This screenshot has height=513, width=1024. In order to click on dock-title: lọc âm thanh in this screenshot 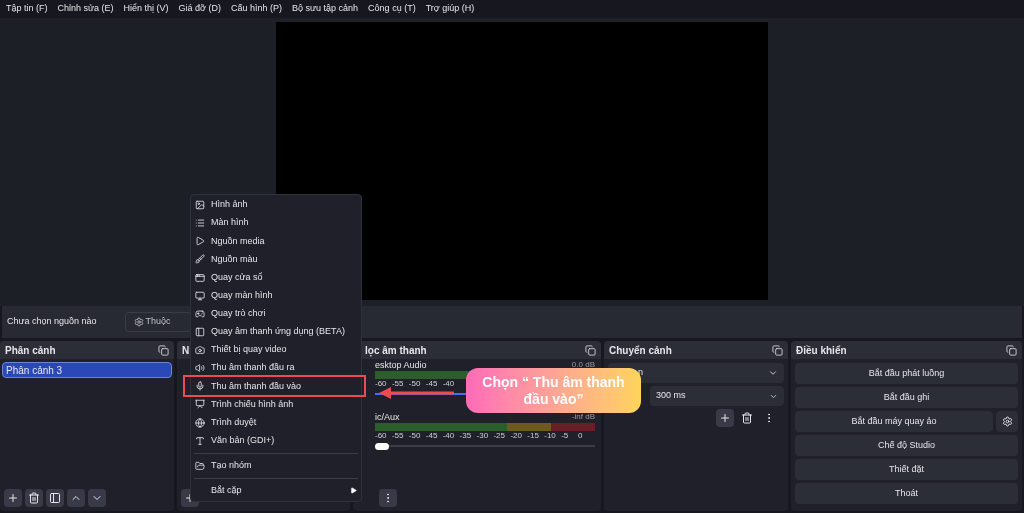, I will do `click(396, 350)`.